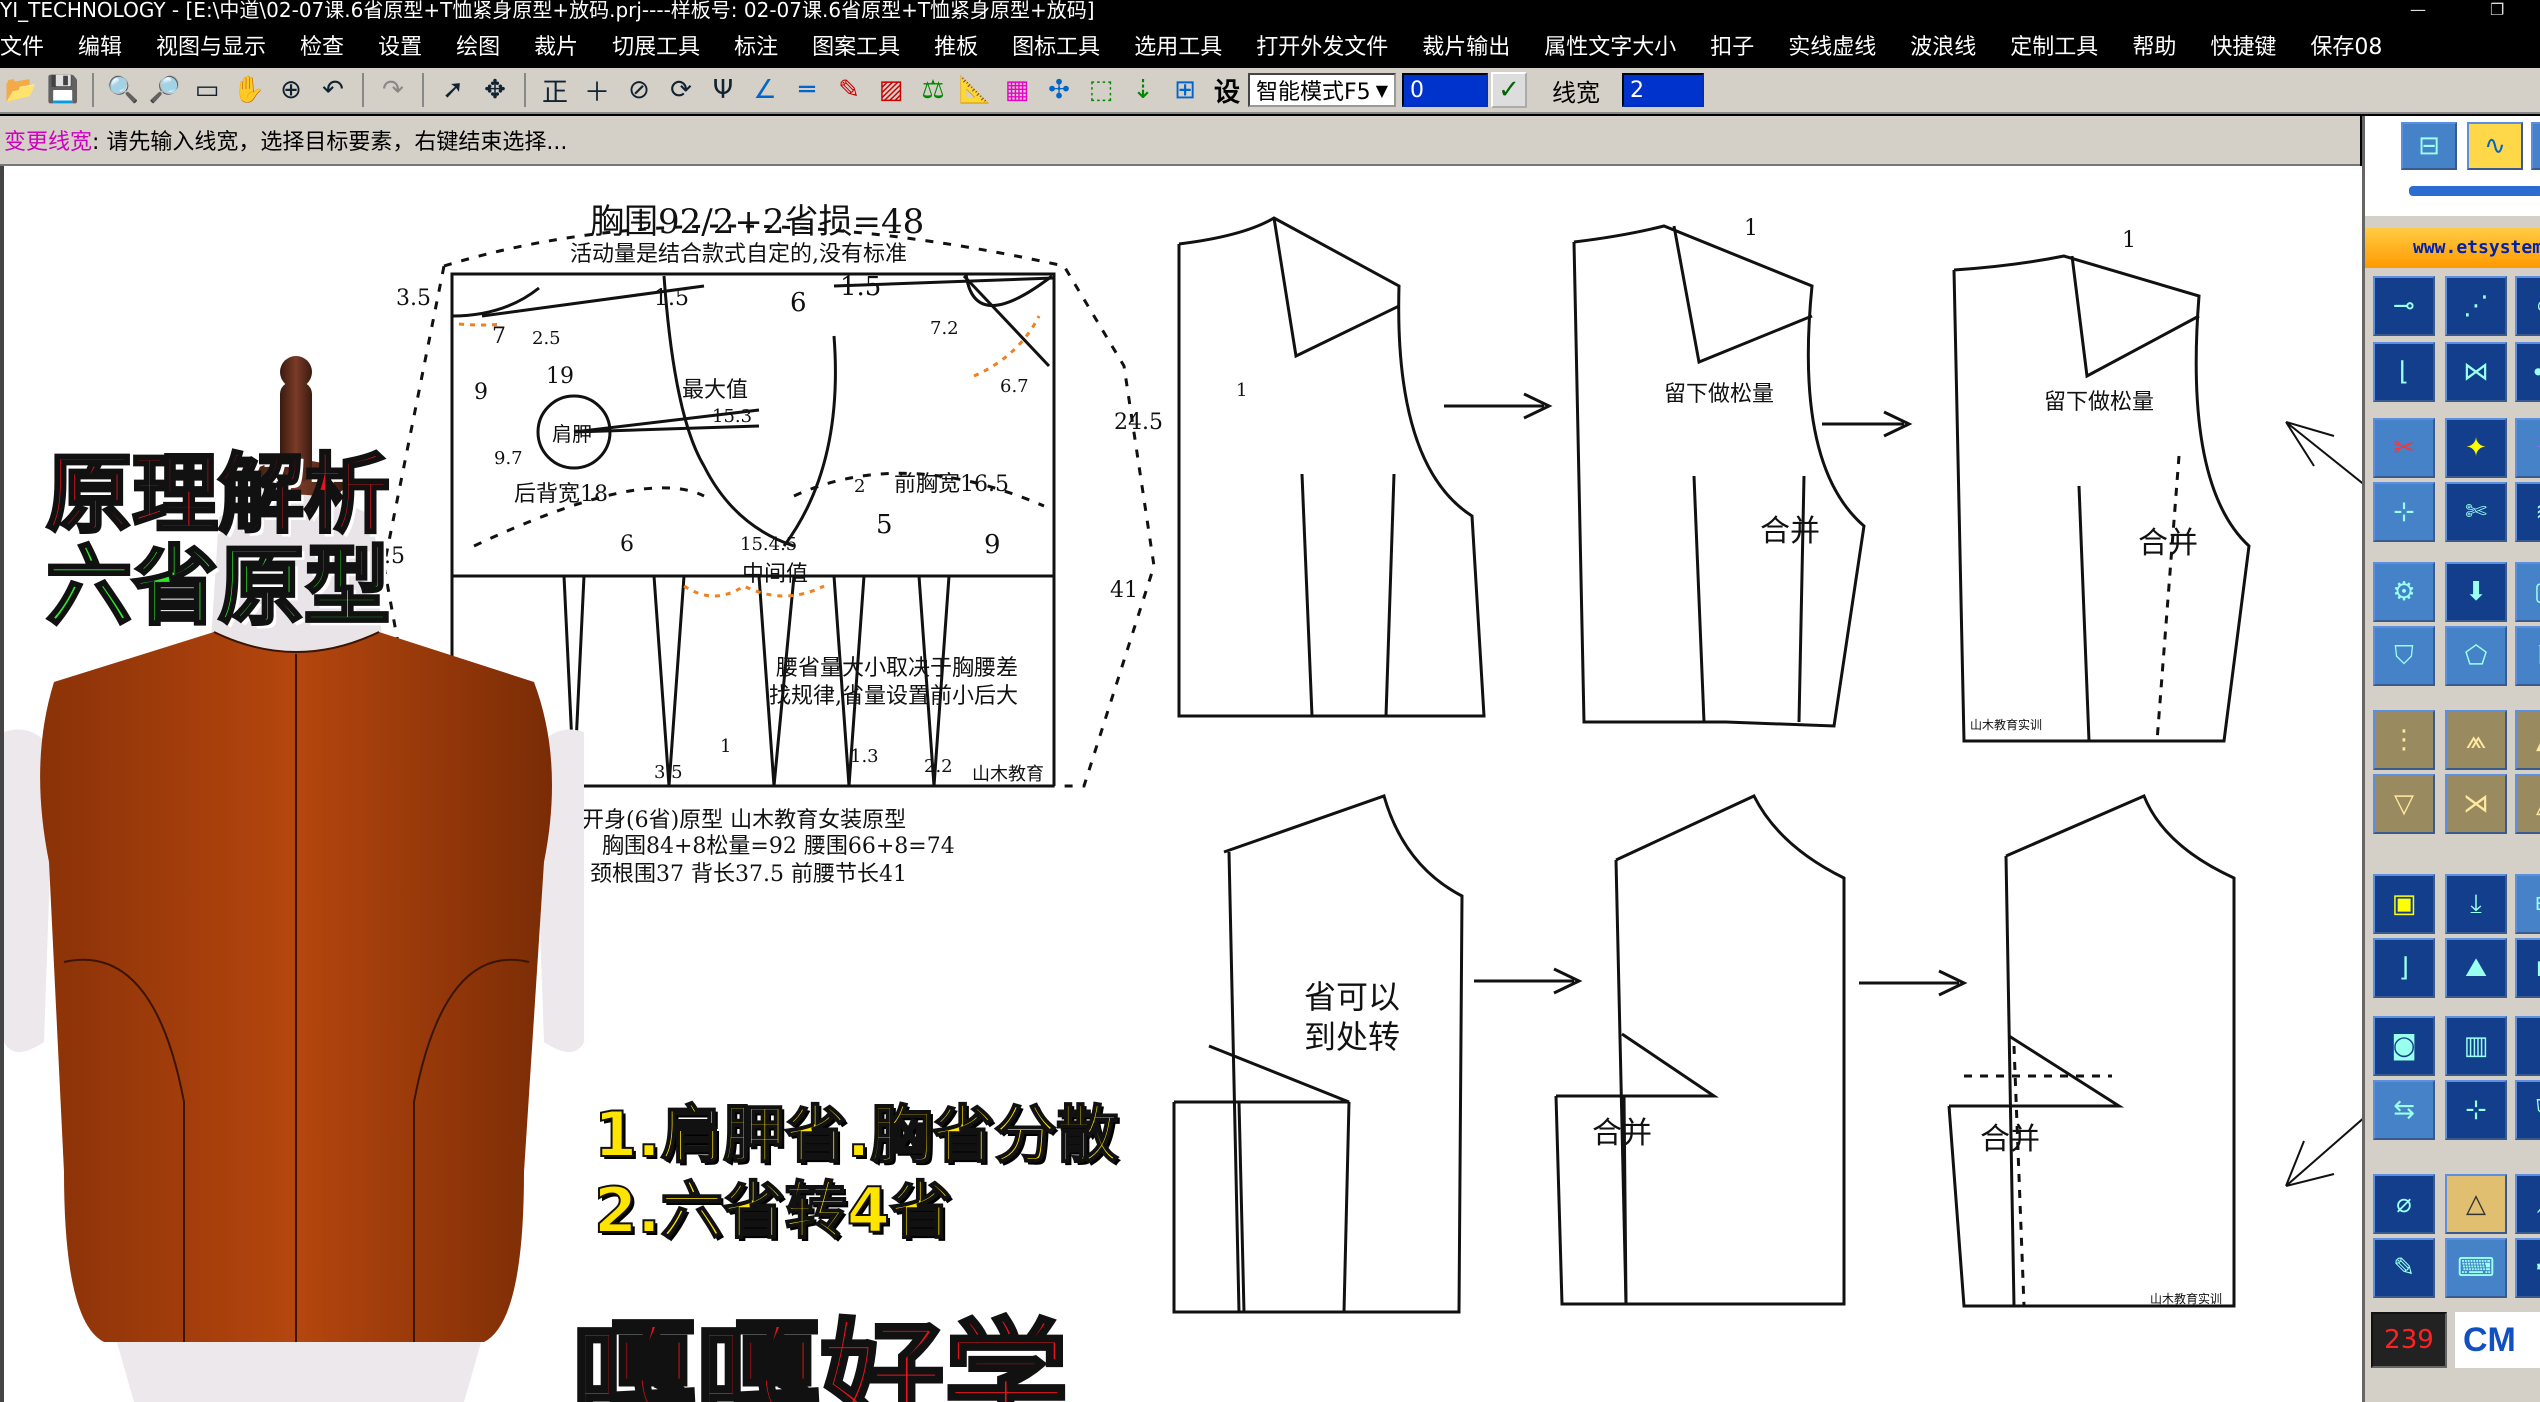 The image size is (2540, 1402). I want to click on tool-pen-icon: ✒, so click(2527, 1268).